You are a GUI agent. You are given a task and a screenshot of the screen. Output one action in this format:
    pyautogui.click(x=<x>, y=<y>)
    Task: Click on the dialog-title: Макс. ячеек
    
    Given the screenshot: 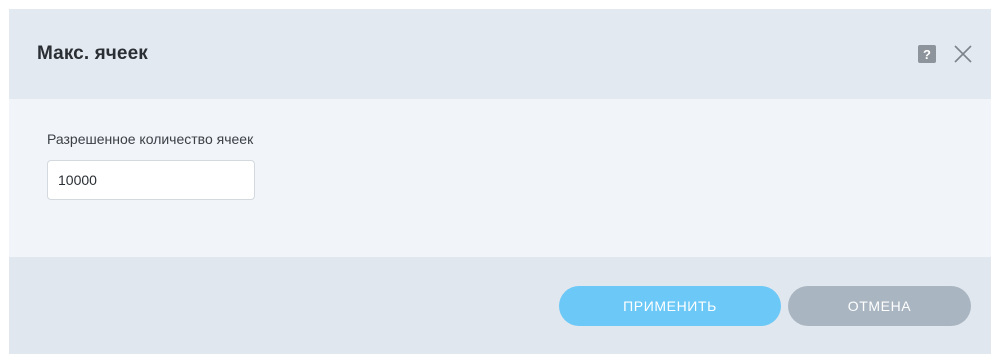 What is the action you would take?
    pyautogui.click(x=92, y=53)
    